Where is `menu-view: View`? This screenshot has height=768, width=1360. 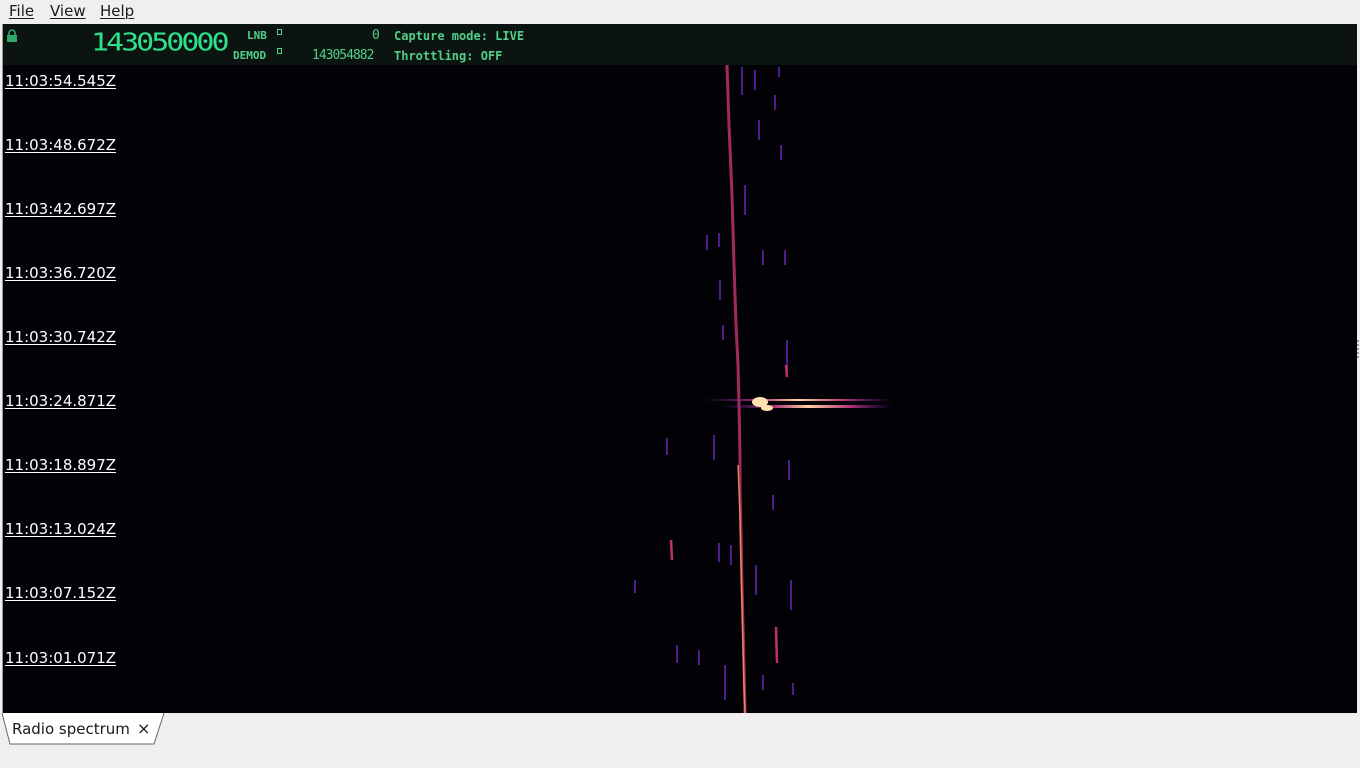
menu-view: View is located at coordinates (68, 11).